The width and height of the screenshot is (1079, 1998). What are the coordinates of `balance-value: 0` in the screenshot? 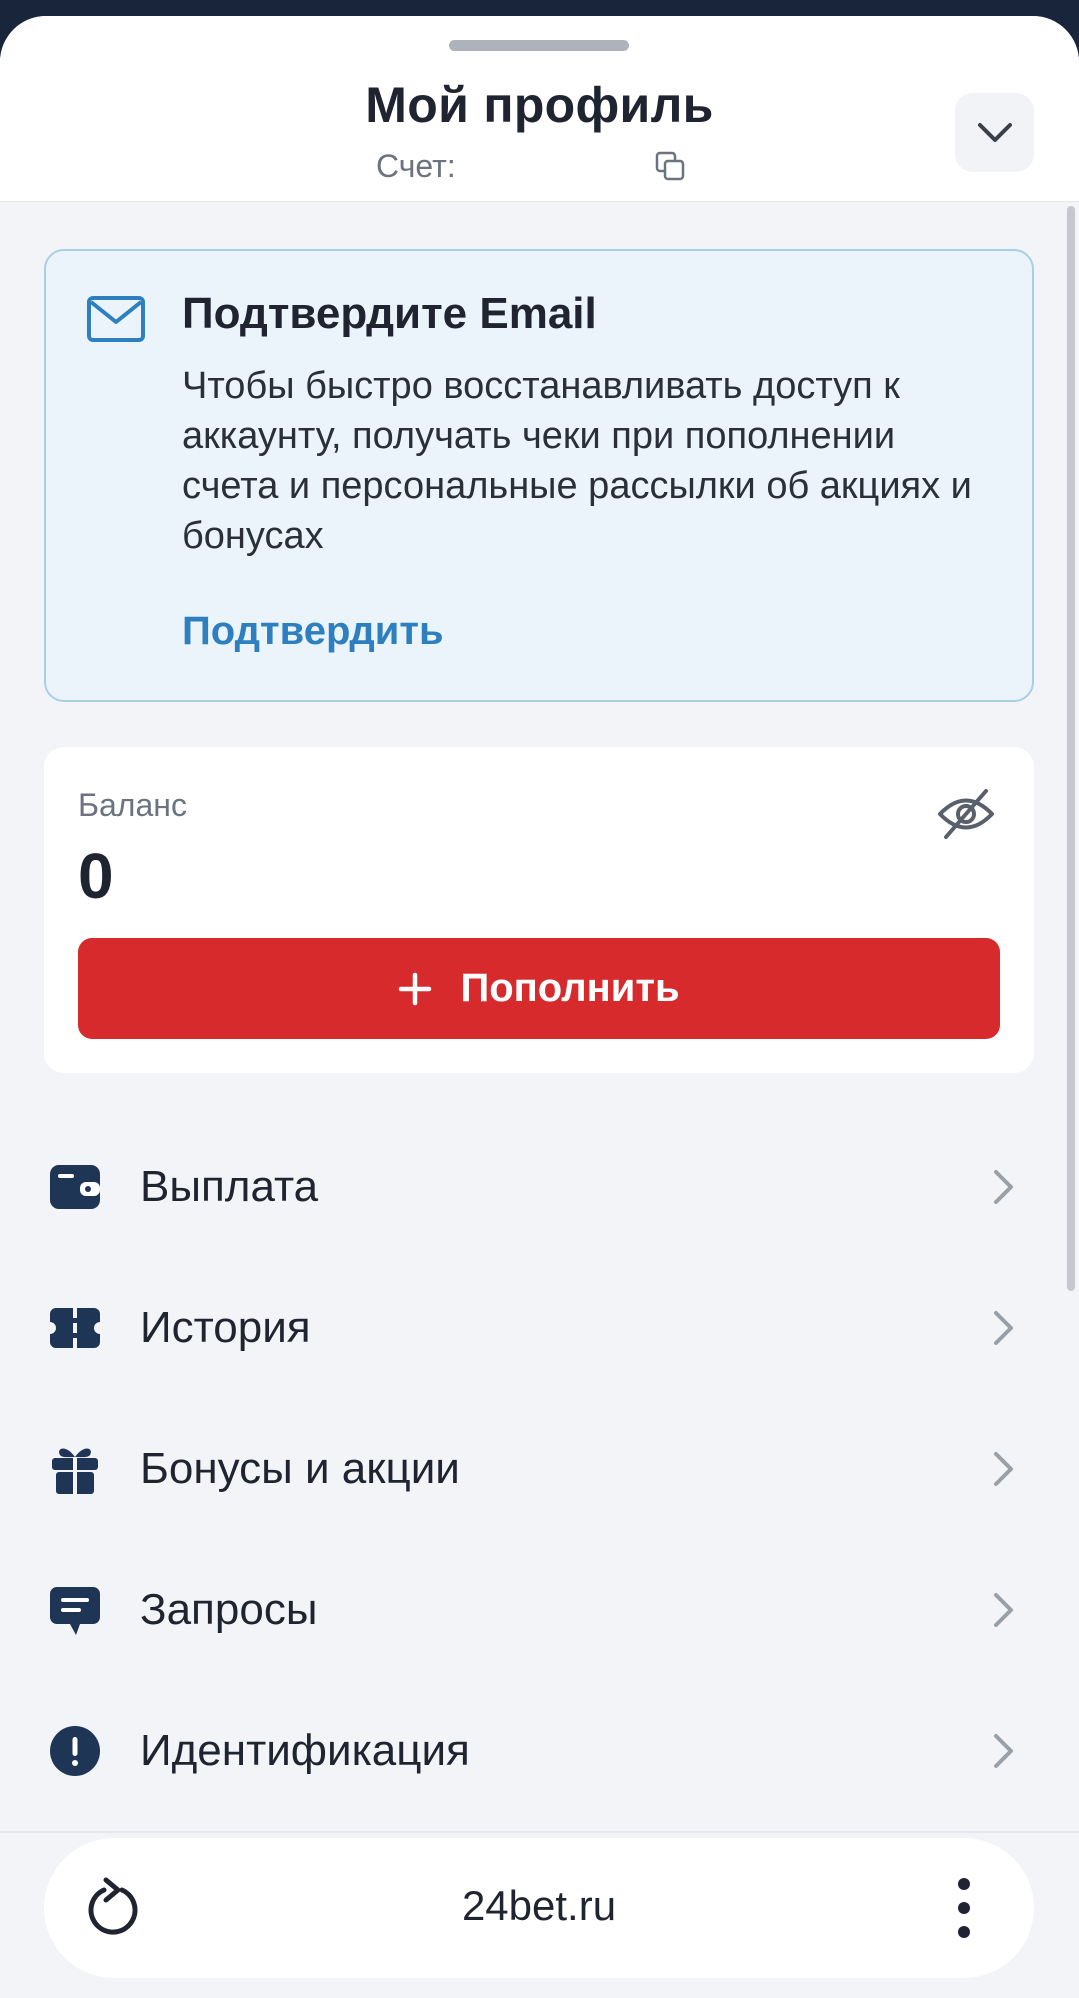 It's located at (96, 876).